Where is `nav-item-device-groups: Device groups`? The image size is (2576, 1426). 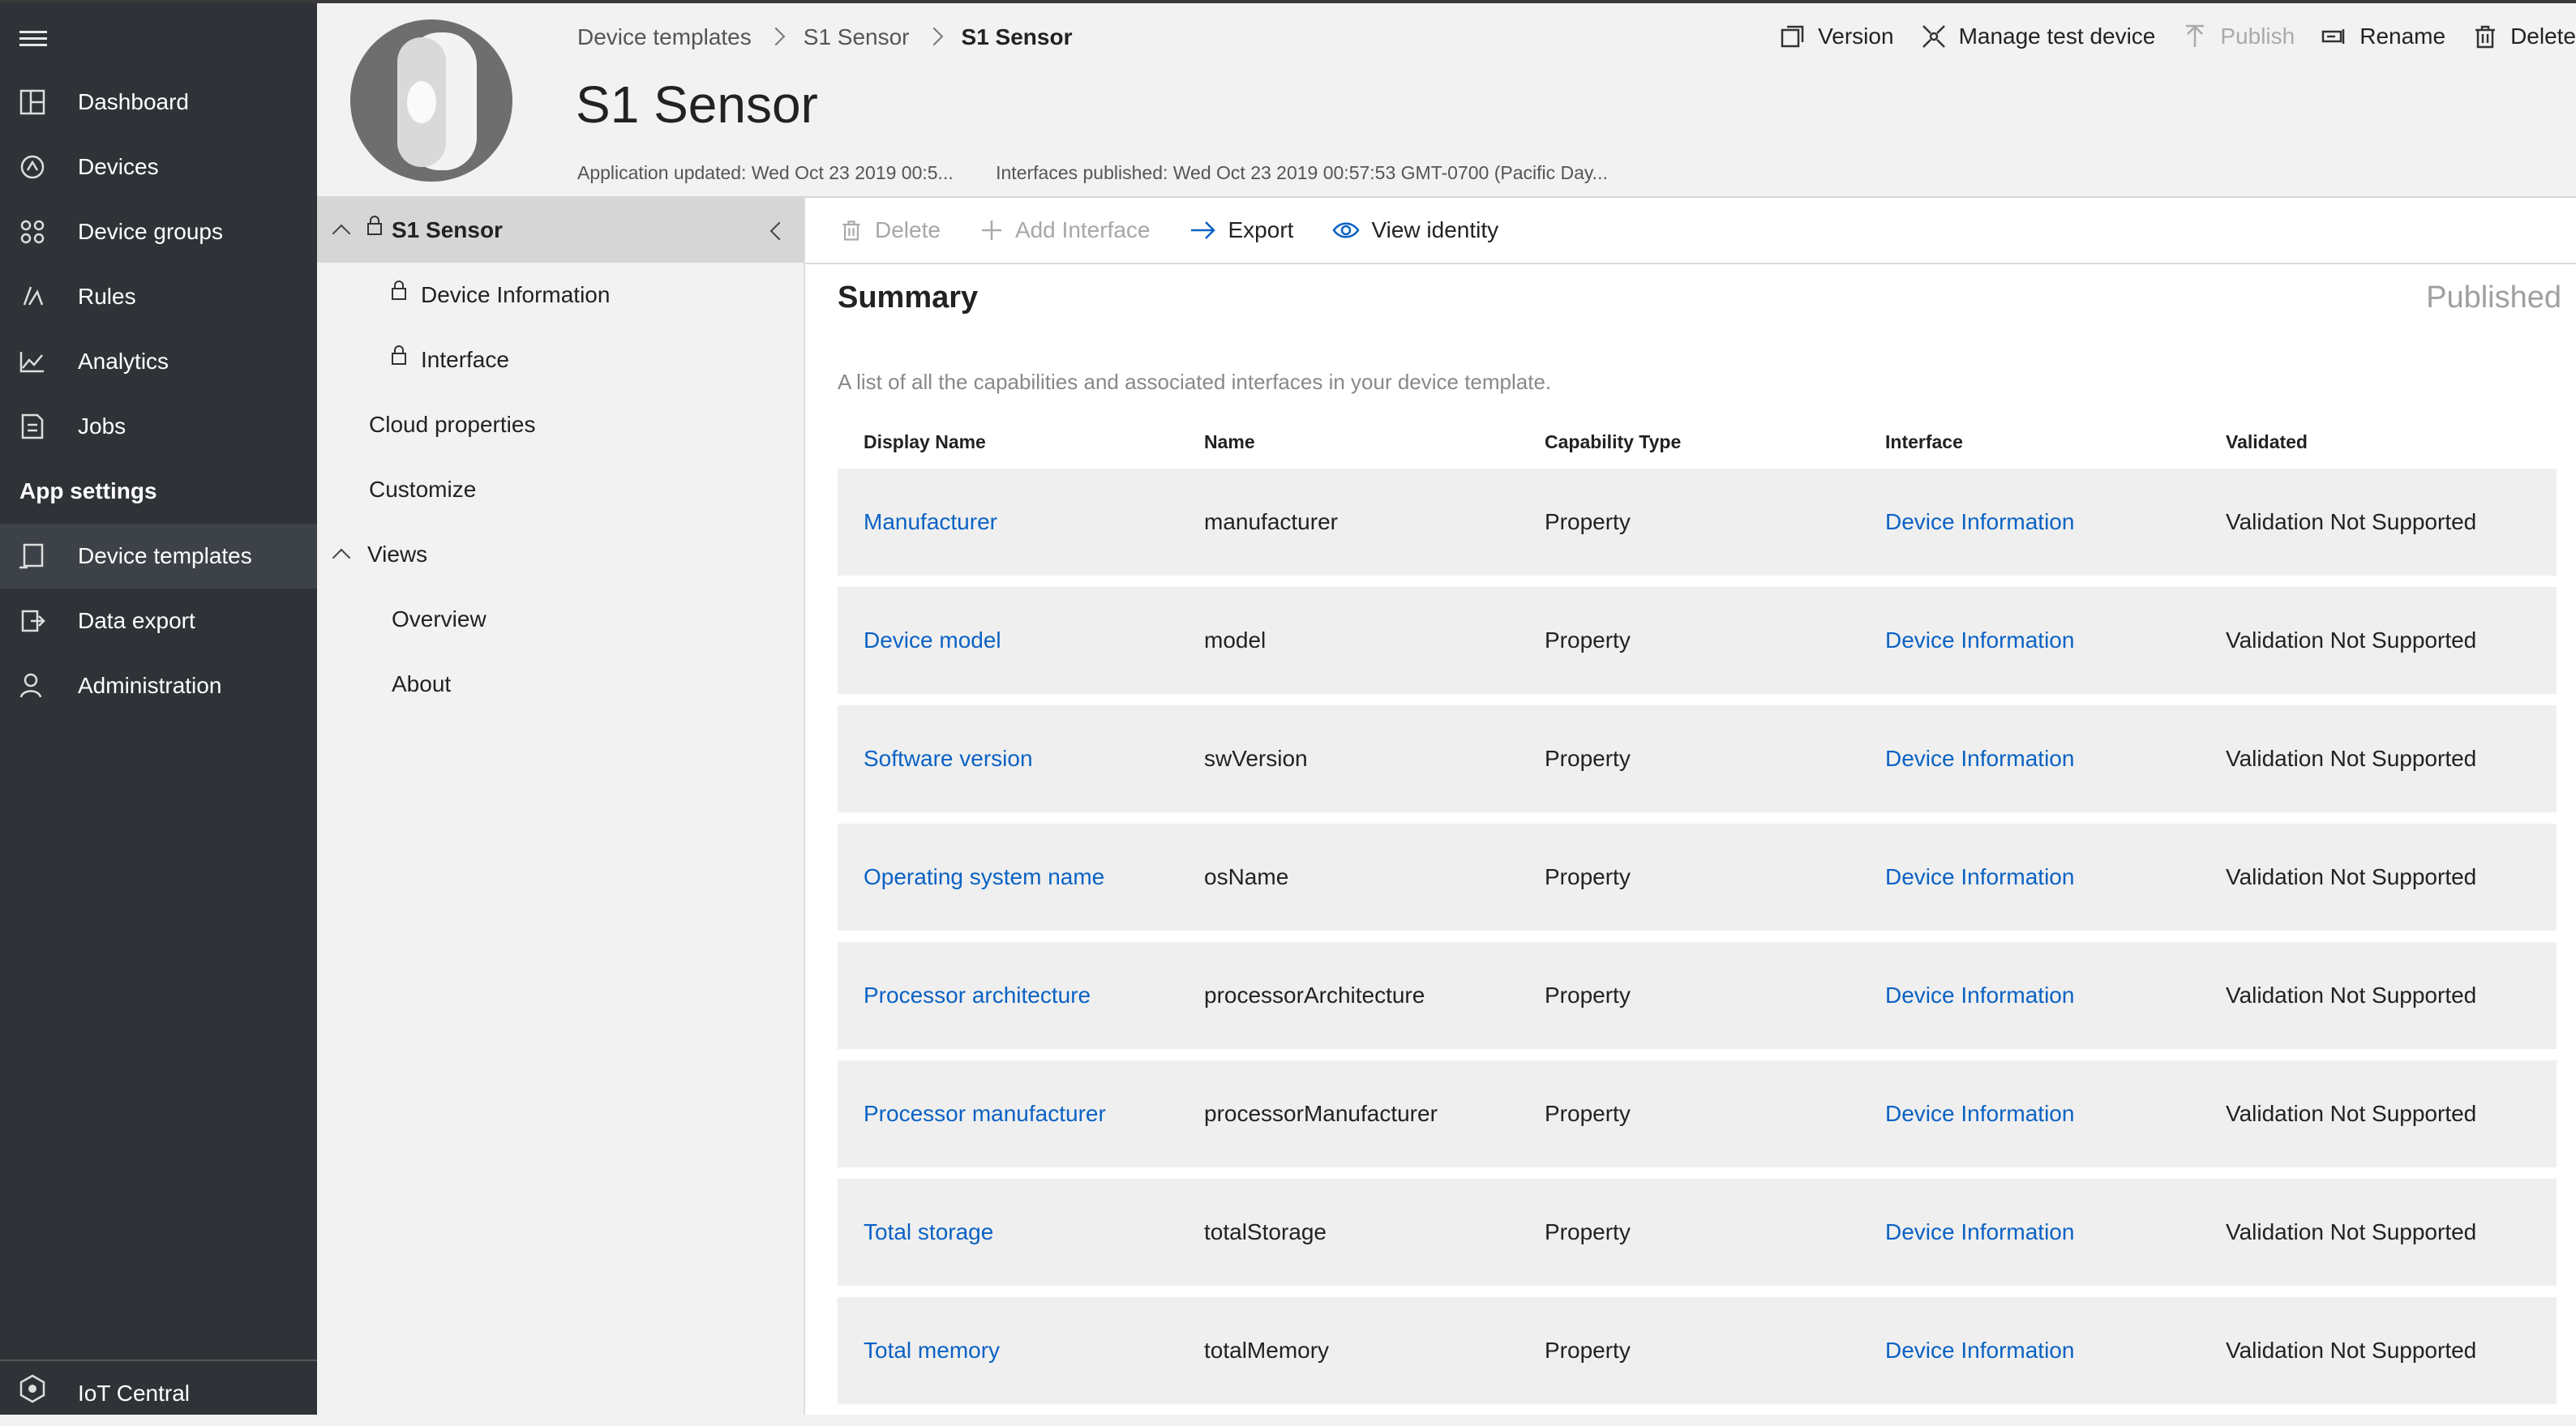 nav-item-device-groups: Device groups is located at coordinates (158, 231).